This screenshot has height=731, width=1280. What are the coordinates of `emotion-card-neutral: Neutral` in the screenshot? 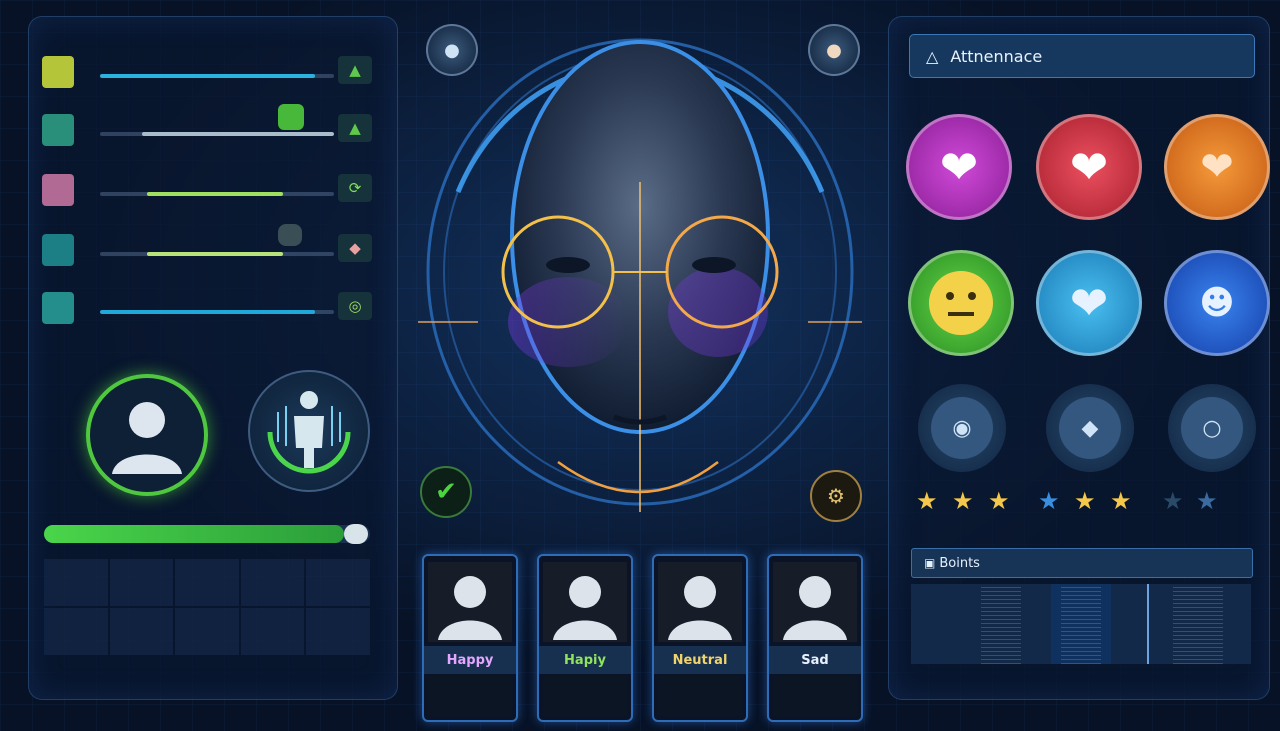 It's located at (700, 638).